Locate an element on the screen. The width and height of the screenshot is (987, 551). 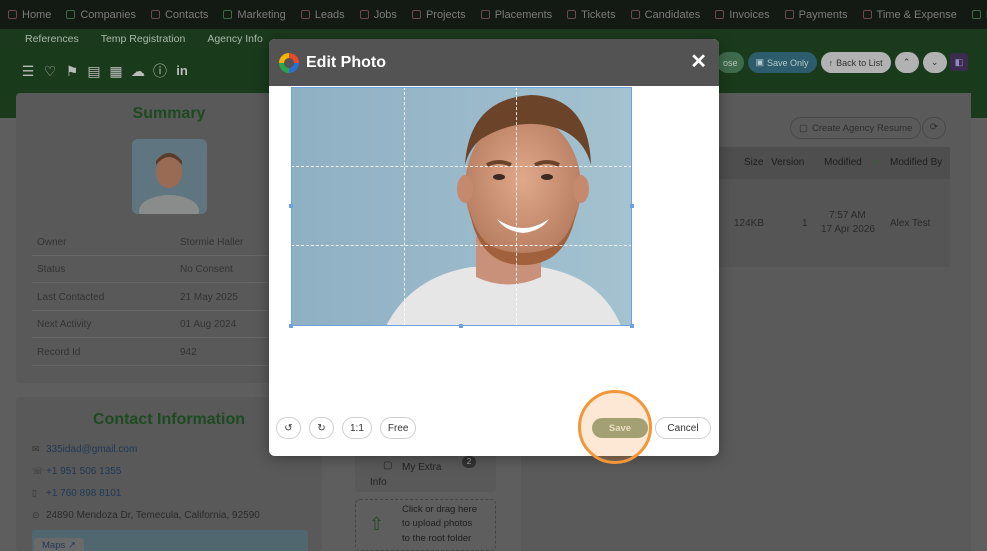
save-only-button: ▣ Save Only is located at coordinates (782, 62).